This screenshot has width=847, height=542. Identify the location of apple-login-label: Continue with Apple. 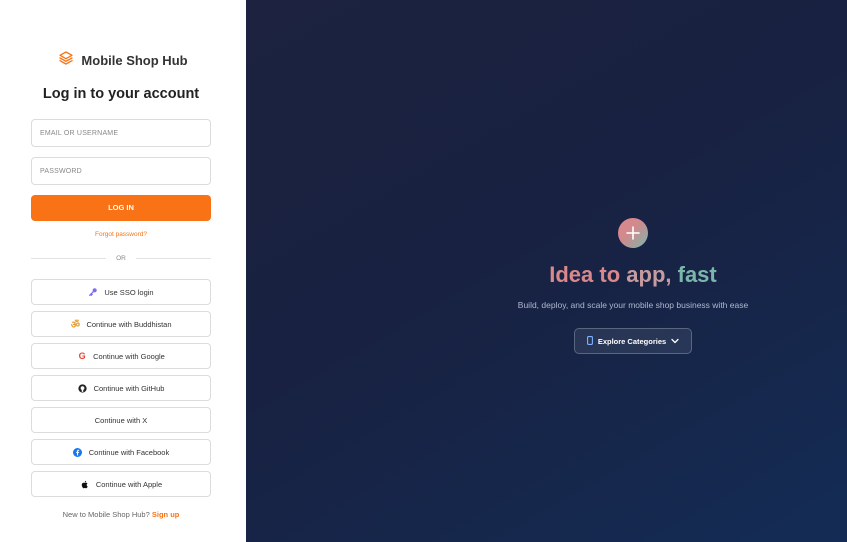
(129, 484).